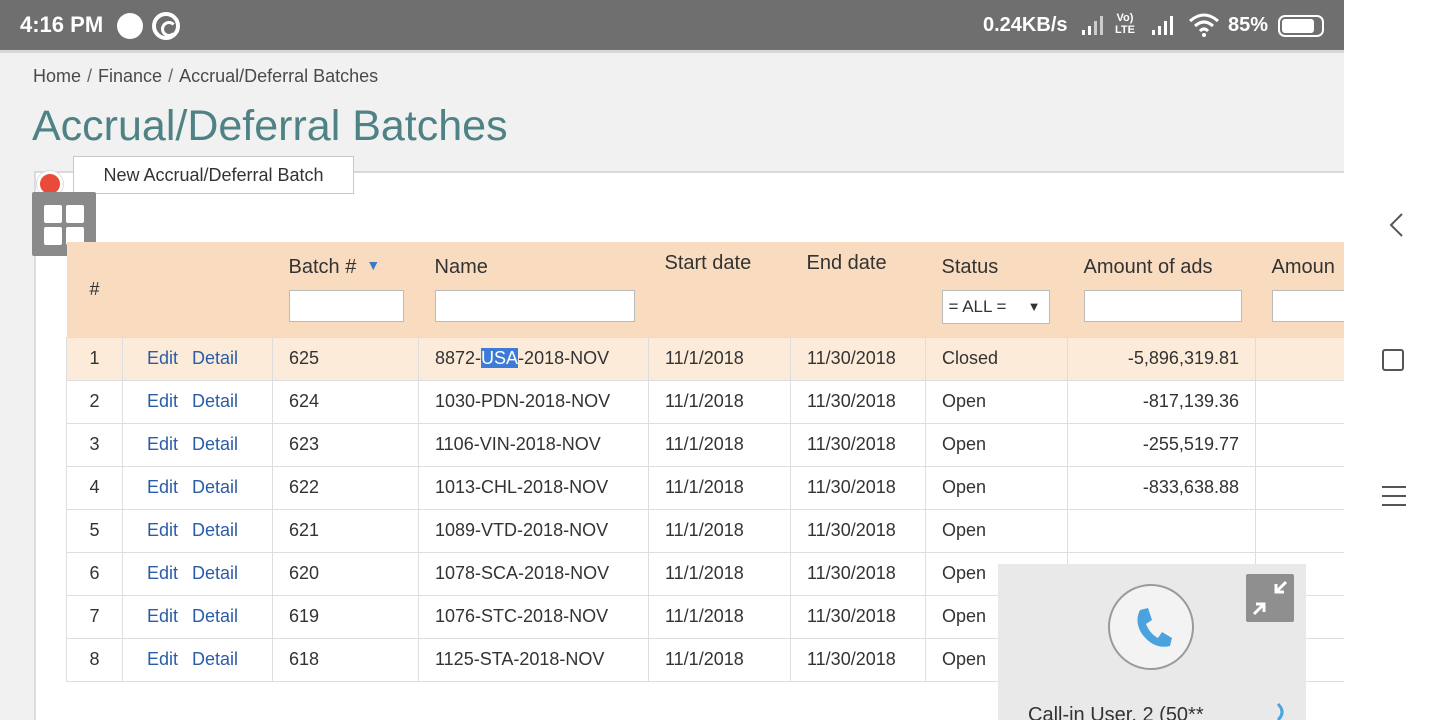 The width and height of the screenshot is (1440, 720). I want to click on row-number: 4, so click(94, 487).